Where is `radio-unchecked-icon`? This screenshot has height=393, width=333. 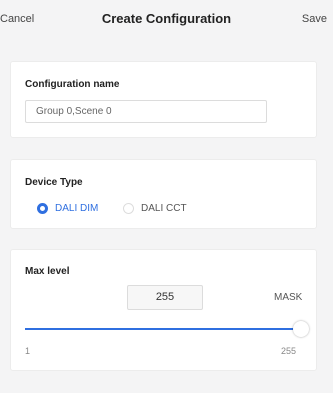 radio-unchecked-icon is located at coordinates (128, 208).